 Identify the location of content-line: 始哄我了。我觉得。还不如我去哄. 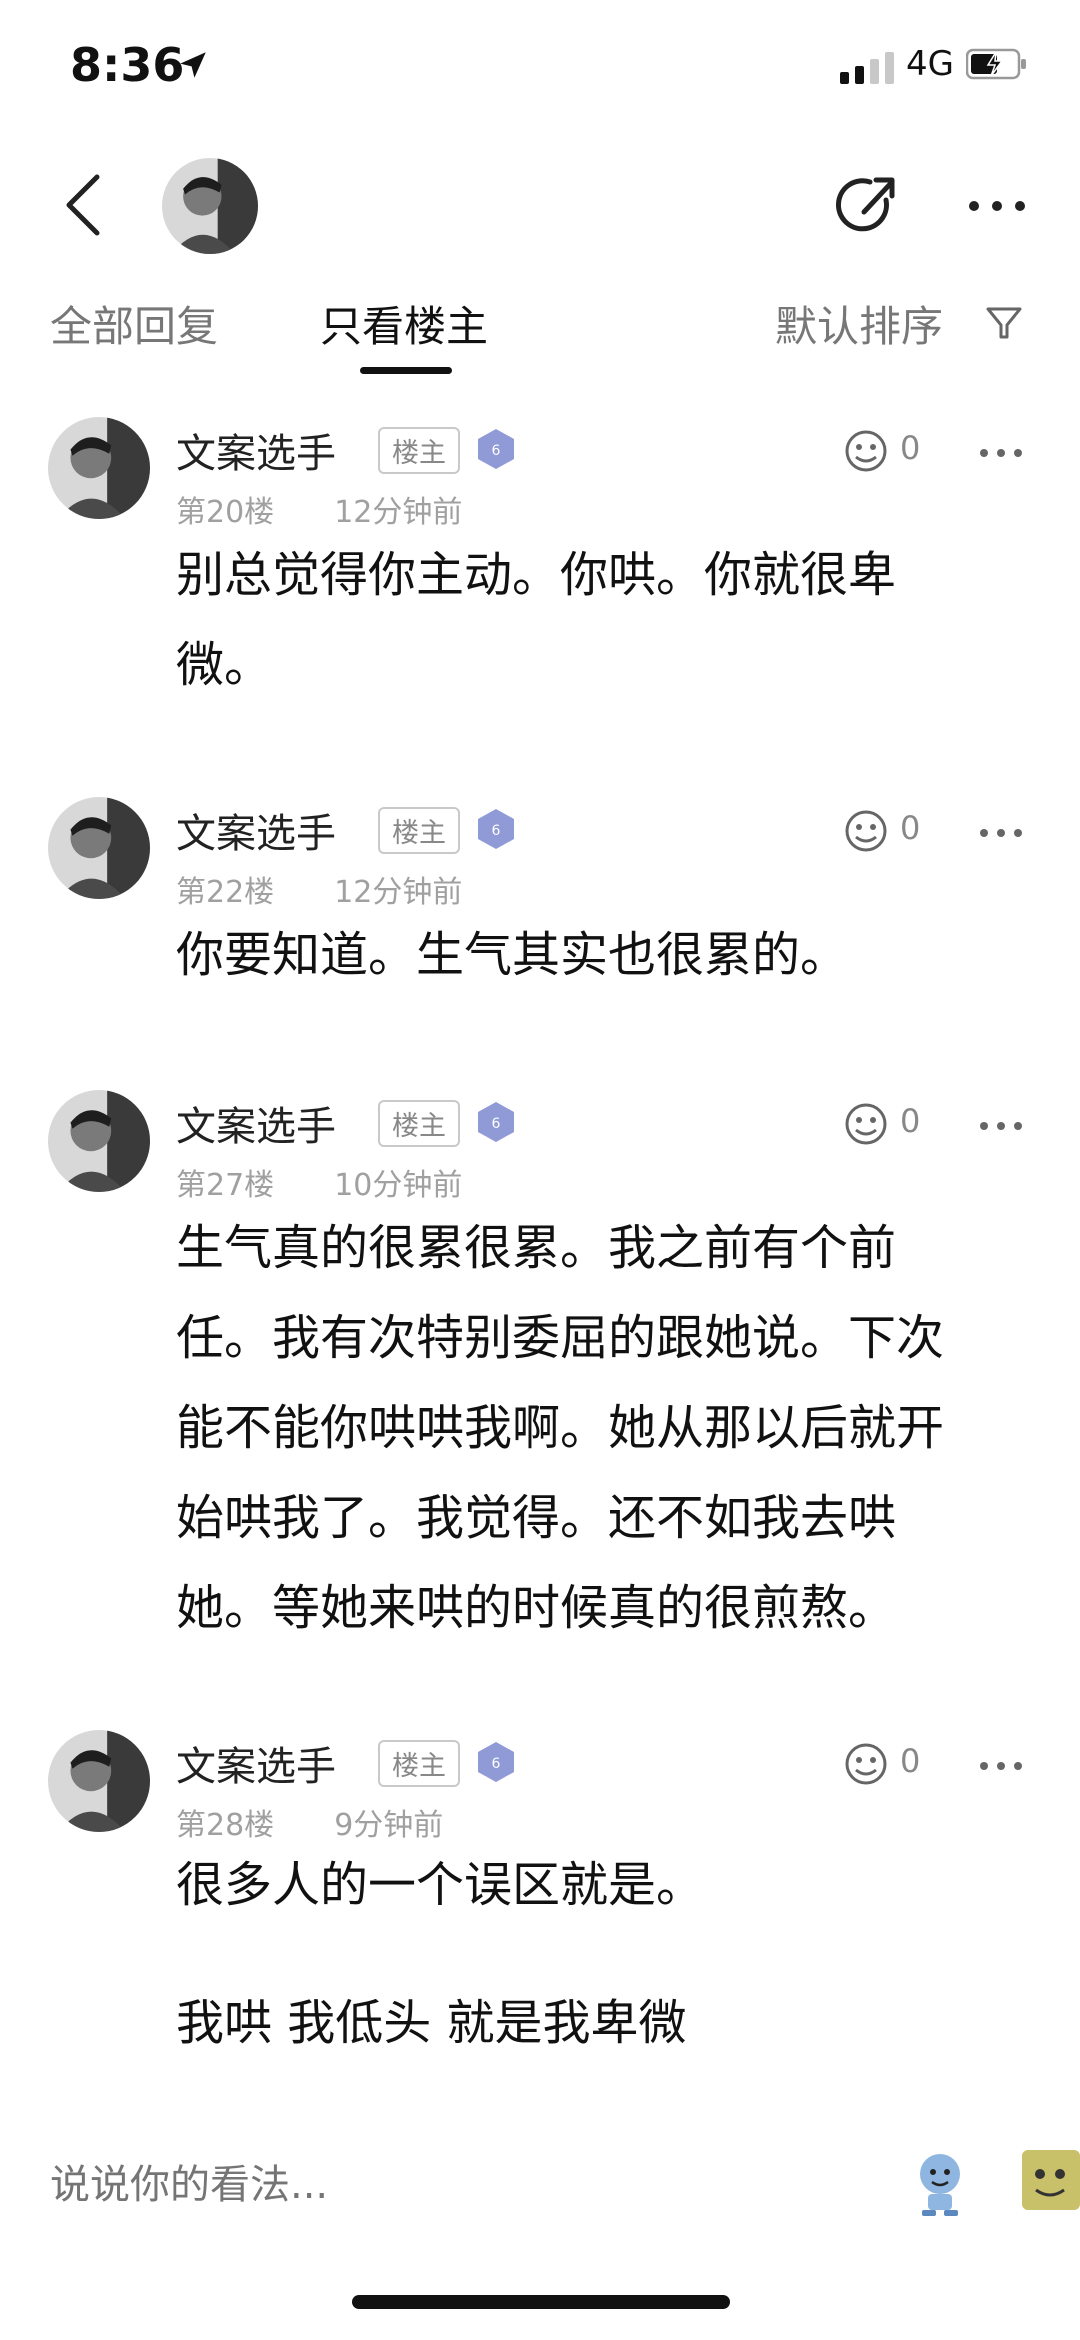
(536, 1518).